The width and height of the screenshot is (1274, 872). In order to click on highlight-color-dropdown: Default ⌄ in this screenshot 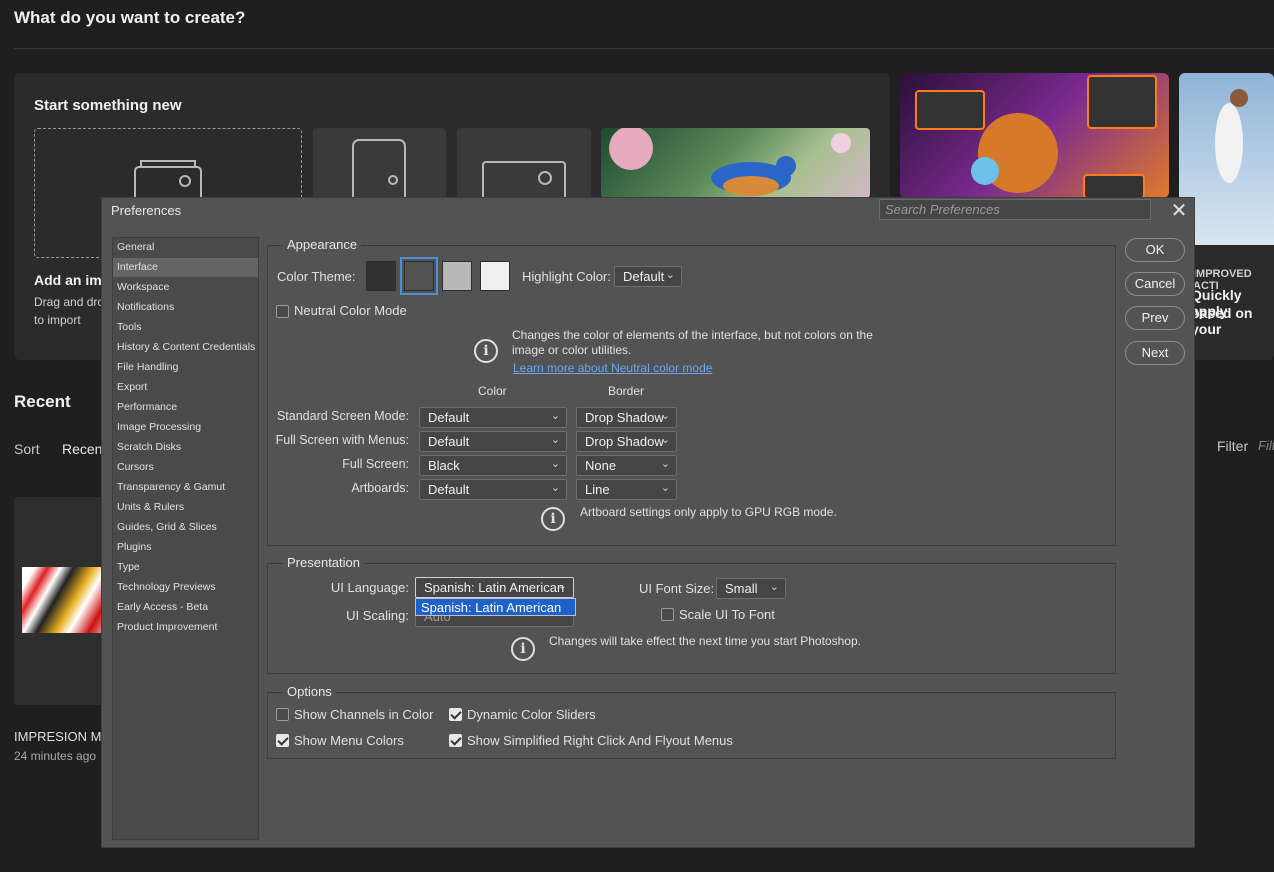, I will do `click(648, 276)`.